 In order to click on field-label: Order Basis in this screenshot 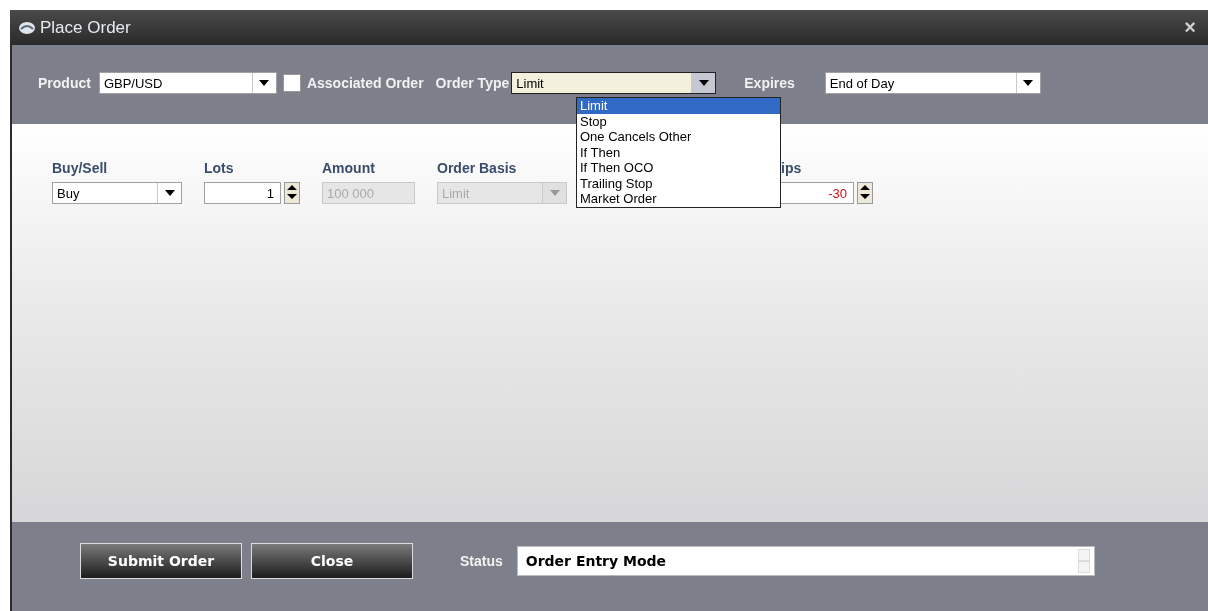, I will do `click(477, 168)`.